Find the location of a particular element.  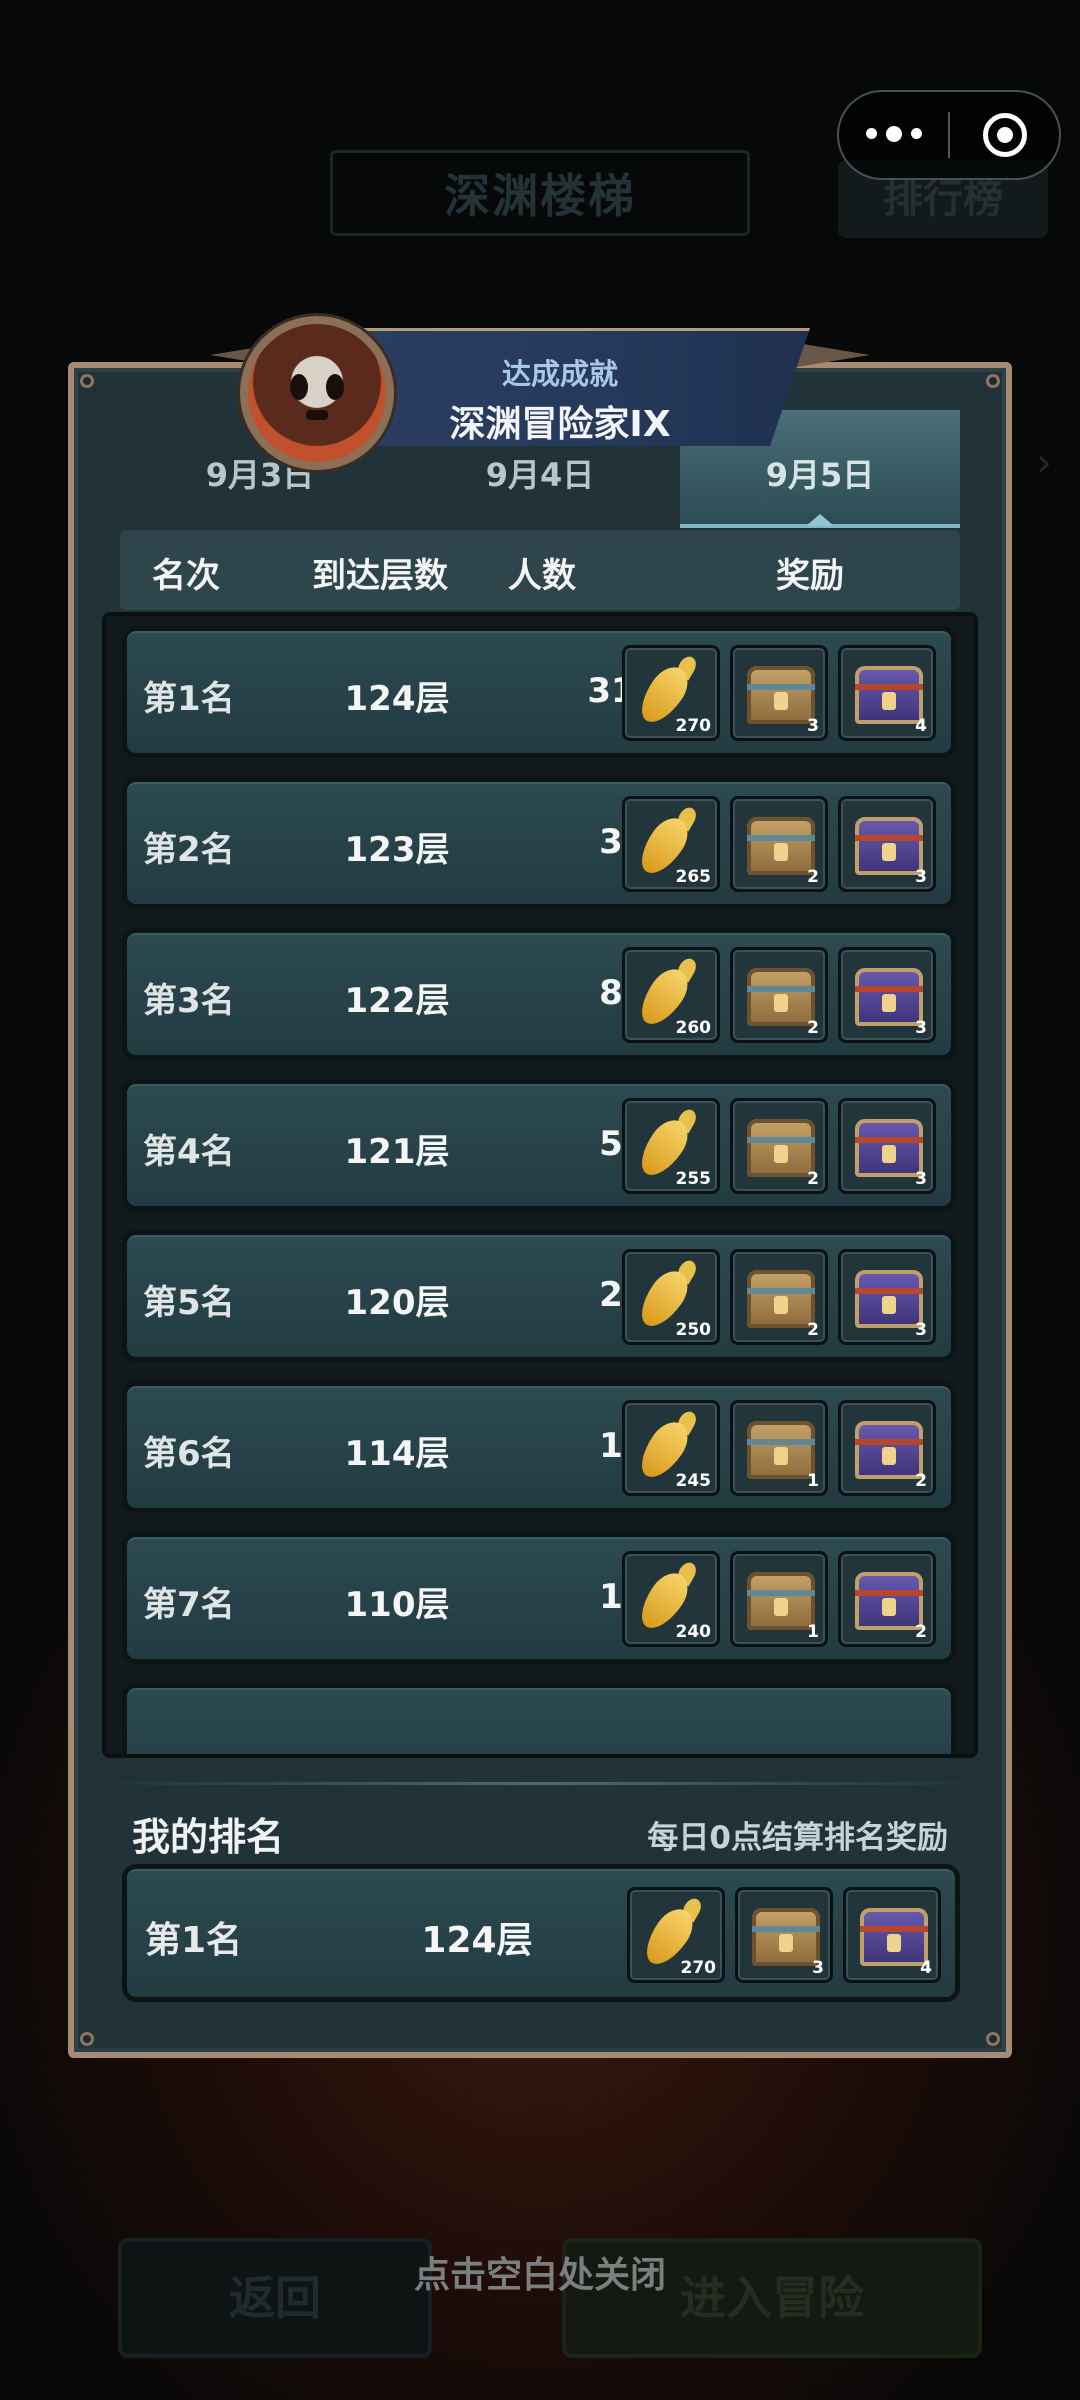

rank-cell: 第6名 is located at coordinates (189, 1454).